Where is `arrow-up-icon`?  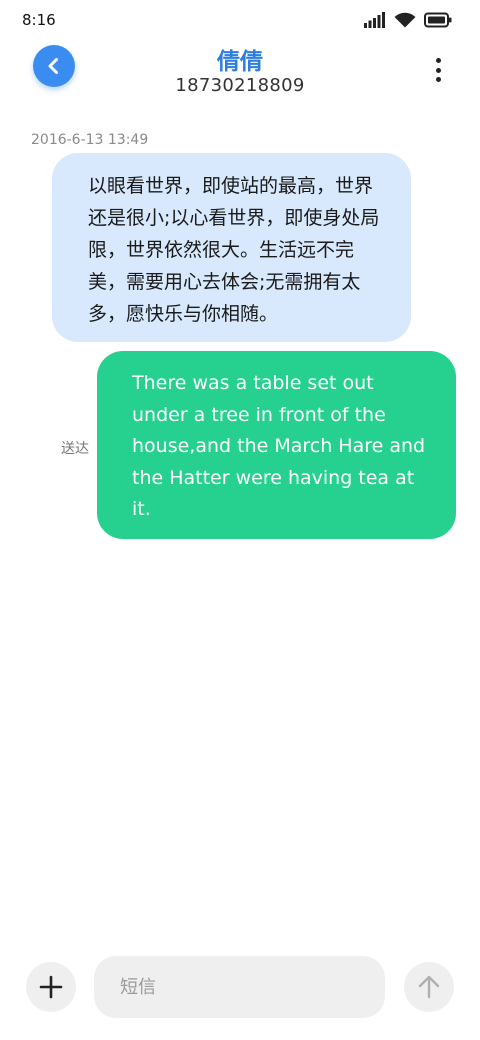
arrow-up-icon is located at coordinates (429, 987).